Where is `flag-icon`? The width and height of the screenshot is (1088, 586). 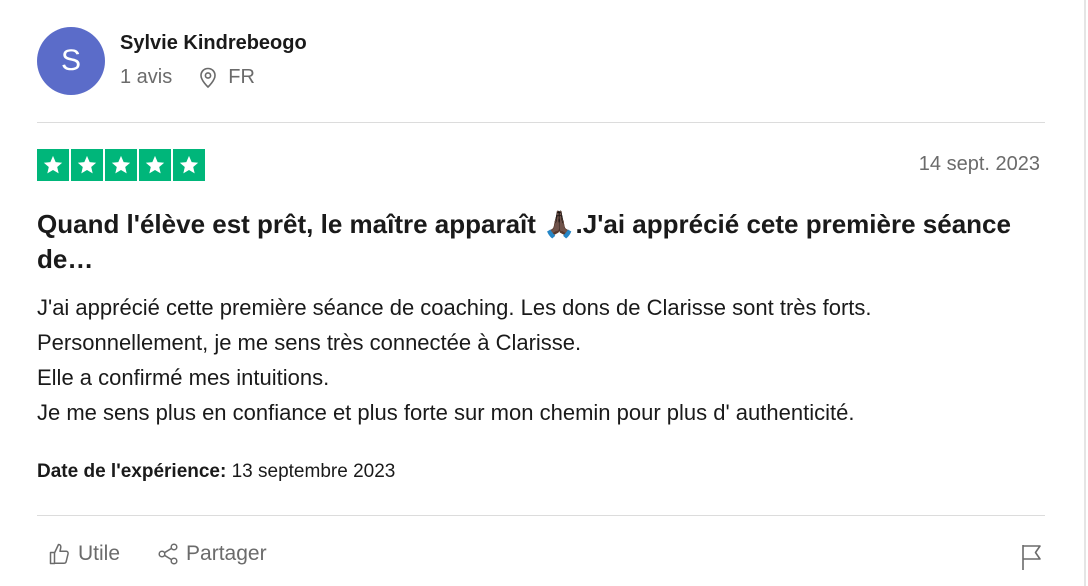
flag-icon is located at coordinates (1031, 557).